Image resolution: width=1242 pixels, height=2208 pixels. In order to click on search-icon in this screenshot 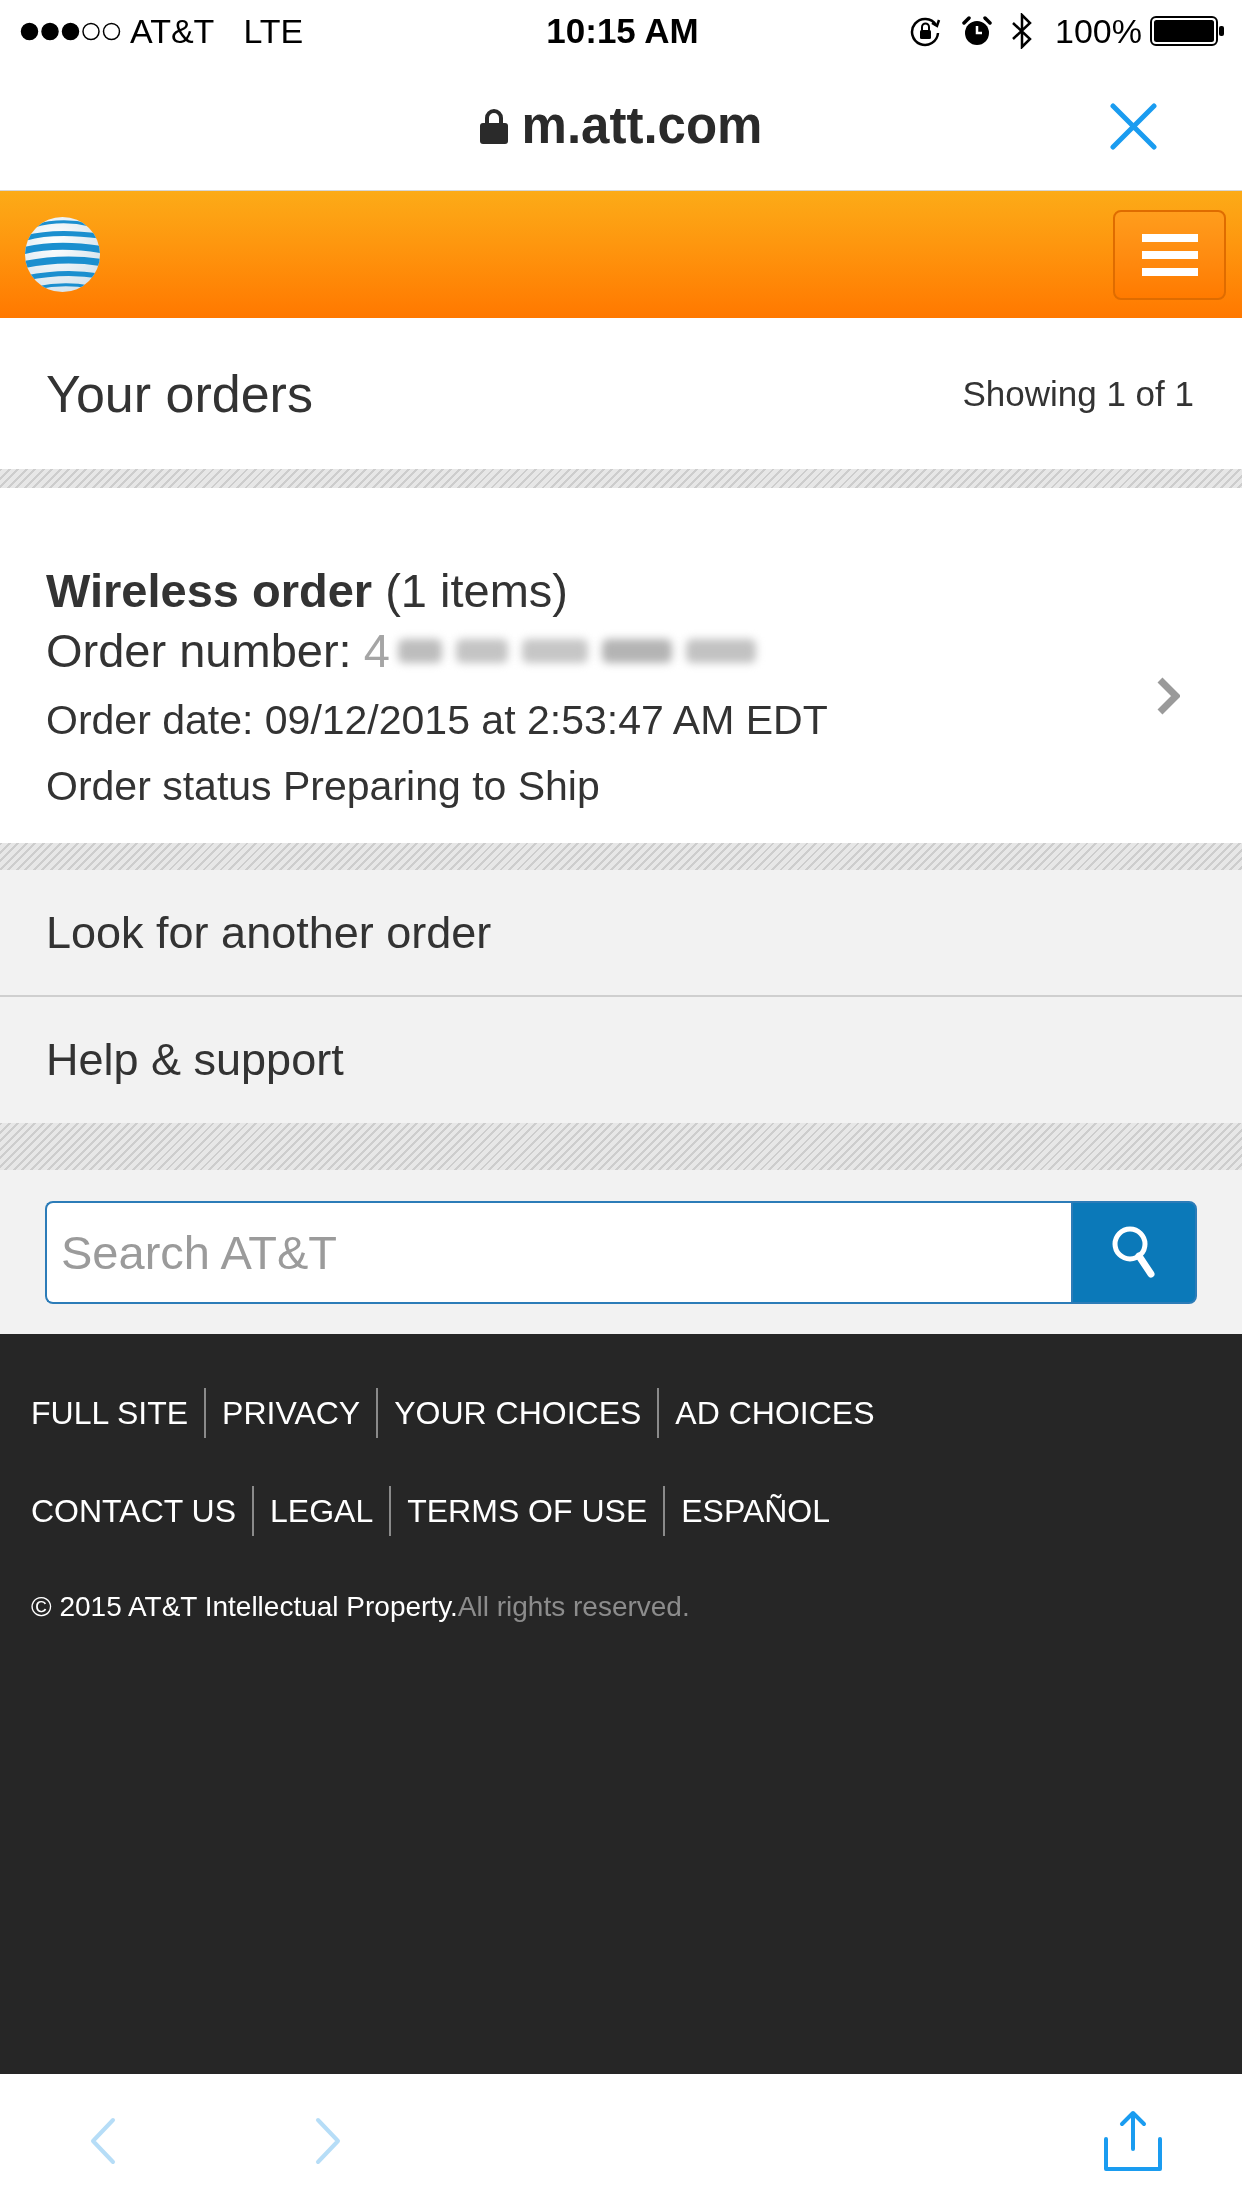, I will do `click(1134, 1252)`.